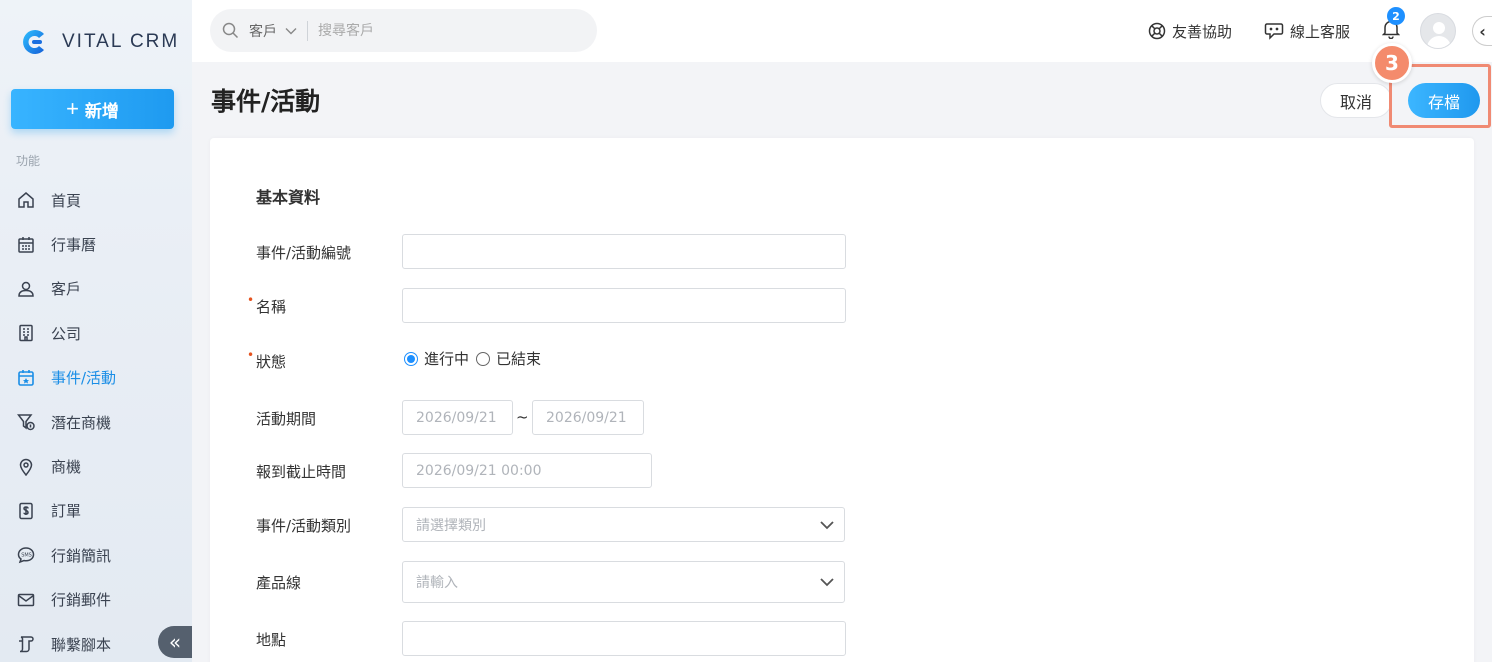 This screenshot has height=662, width=1492. What do you see at coordinates (842, 31) in the screenshot?
I see `top-bar: 客戶 友善協助 線上客服 2 ‹` at bounding box center [842, 31].